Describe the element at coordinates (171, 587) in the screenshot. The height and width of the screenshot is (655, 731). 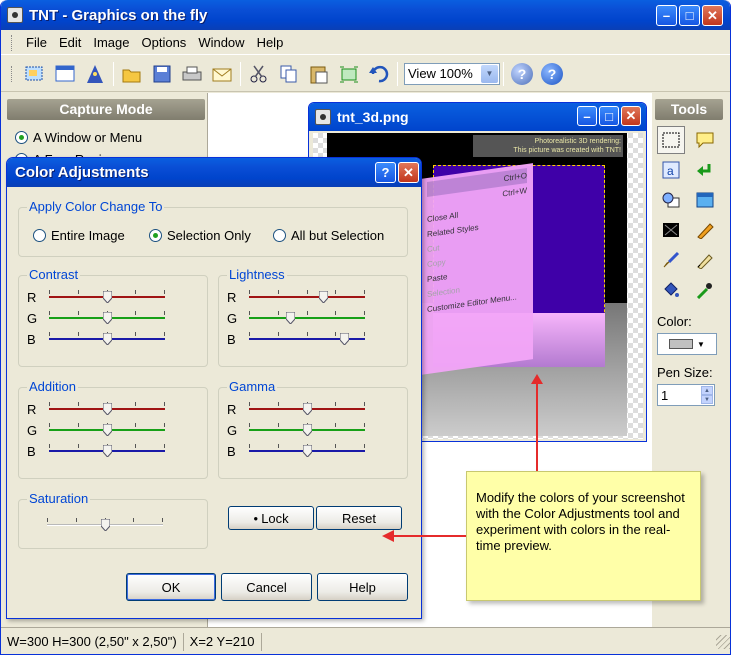
I see `ok-button: OK` at that location.